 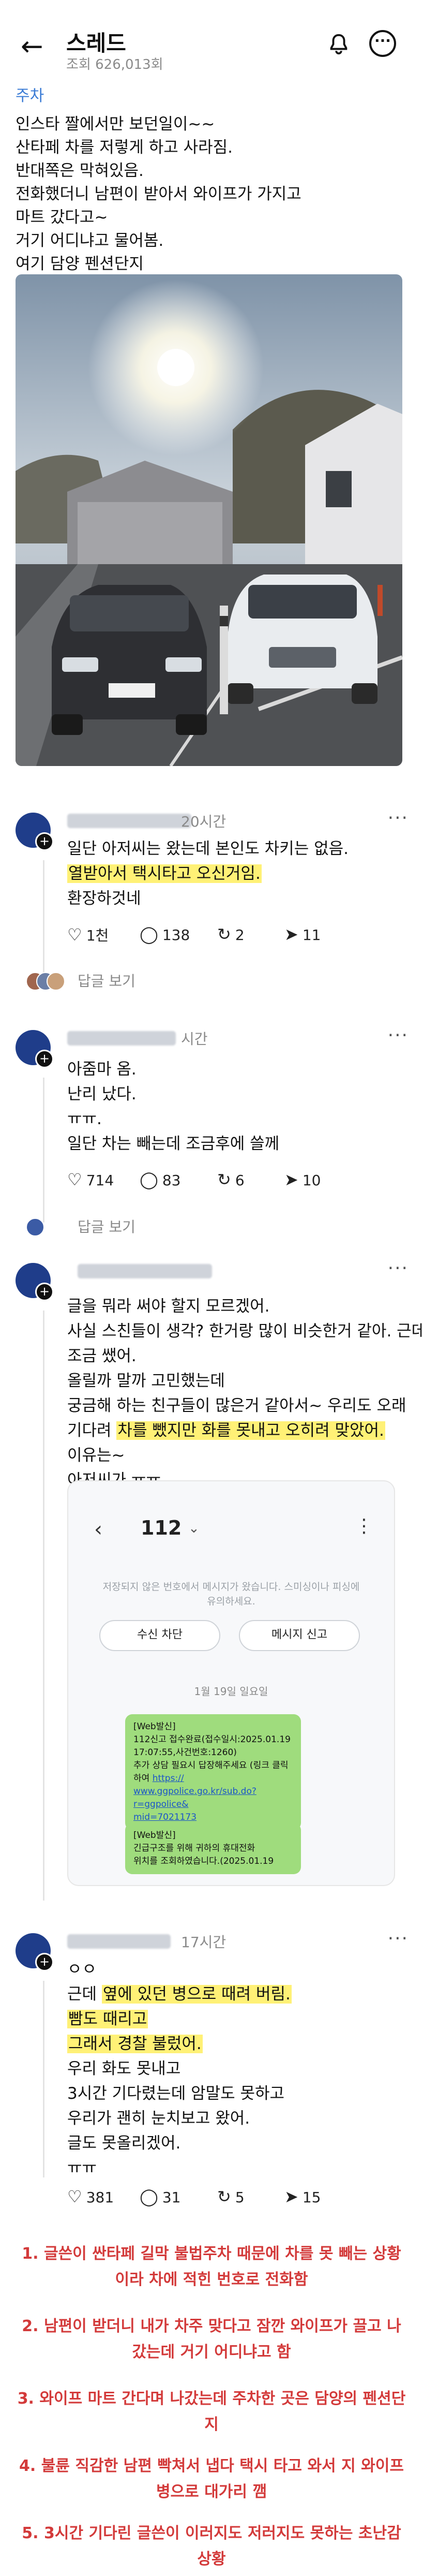 I want to click on share-button: ➤ 10, so click(x=302, y=1179).